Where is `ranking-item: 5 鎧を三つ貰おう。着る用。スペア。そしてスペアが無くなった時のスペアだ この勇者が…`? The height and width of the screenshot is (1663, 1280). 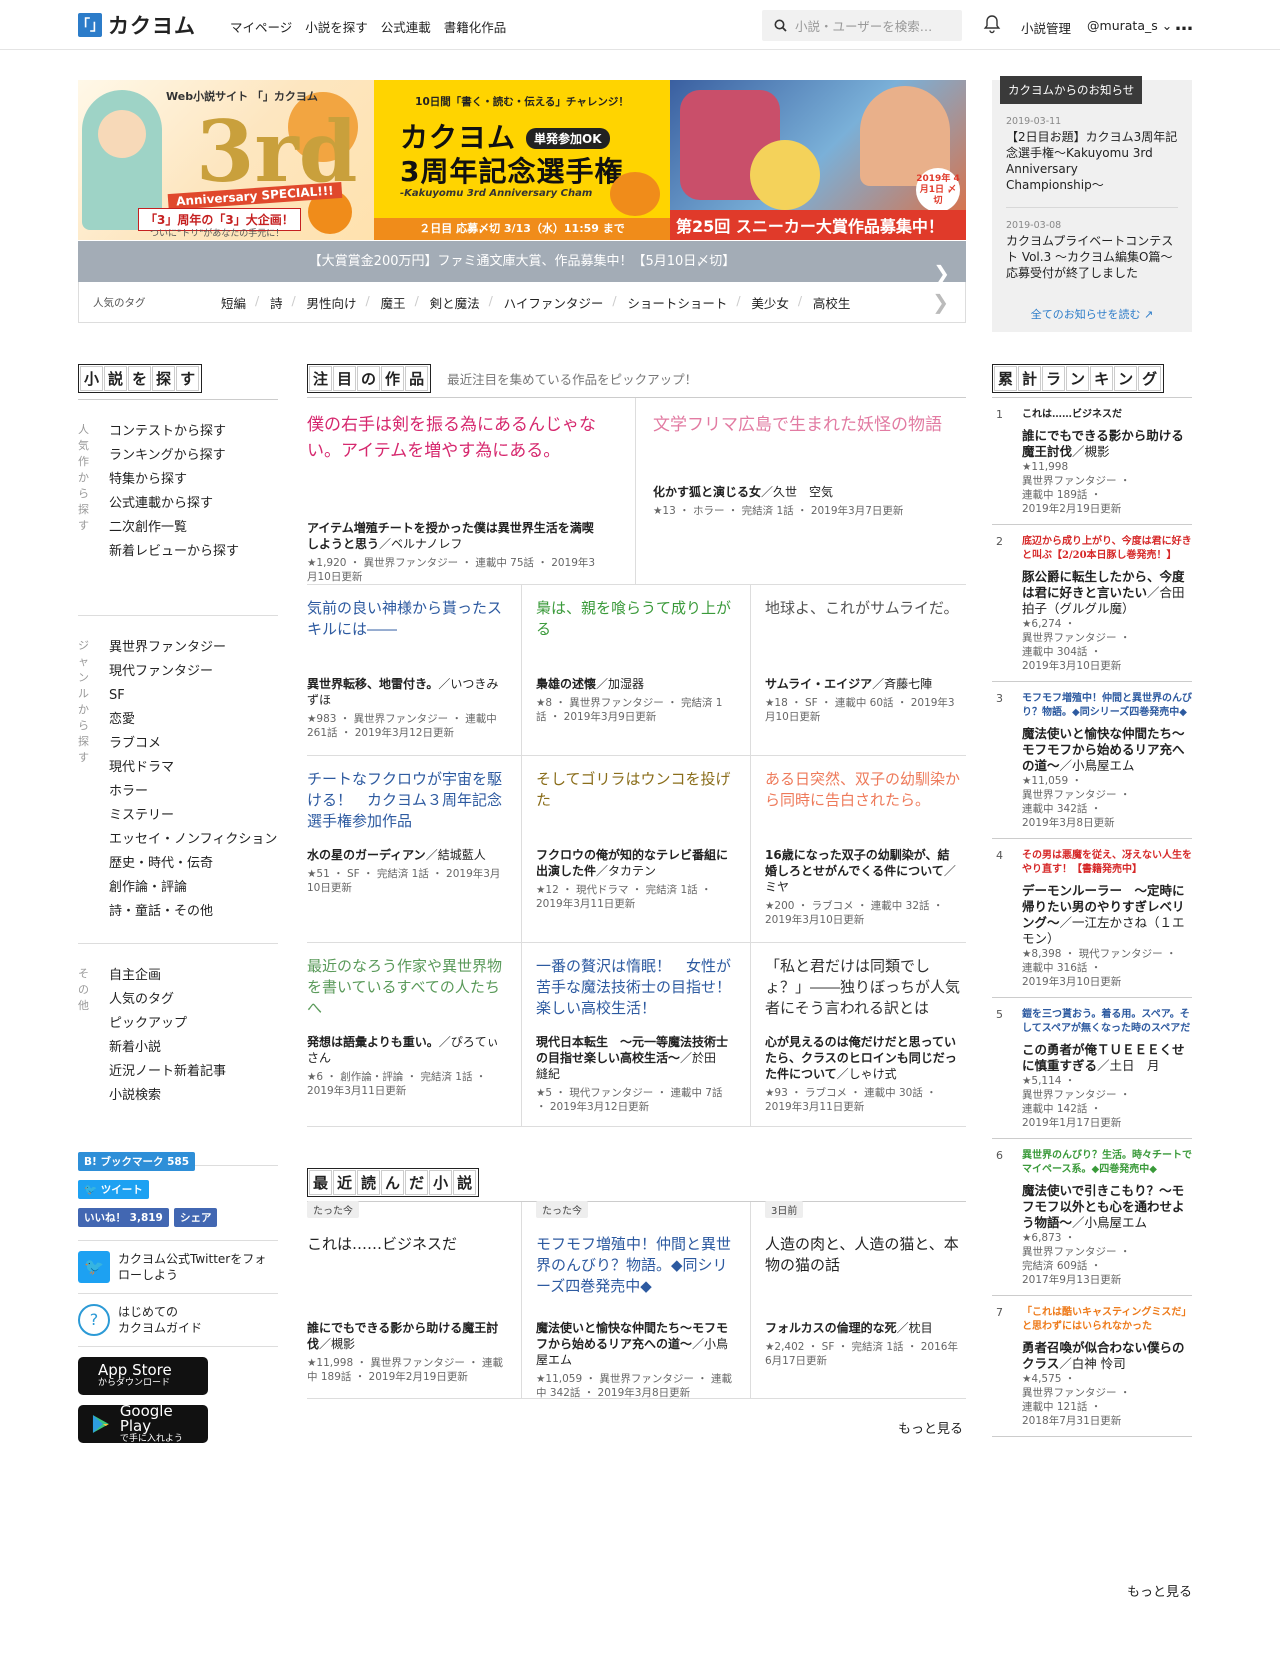
ranking-item: 5 鎧を三つ貰おう。着る用。スペア。そしてスペアが無くなった時のスペアだ この勇者が… is located at coordinates (1092, 1068).